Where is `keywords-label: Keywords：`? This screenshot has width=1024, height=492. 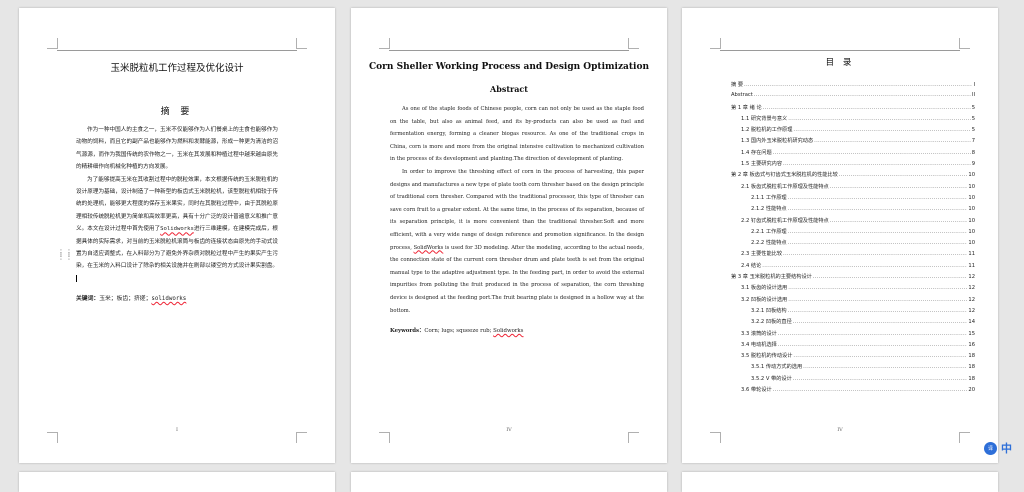 keywords-label: Keywords： is located at coordinates (407, 331).